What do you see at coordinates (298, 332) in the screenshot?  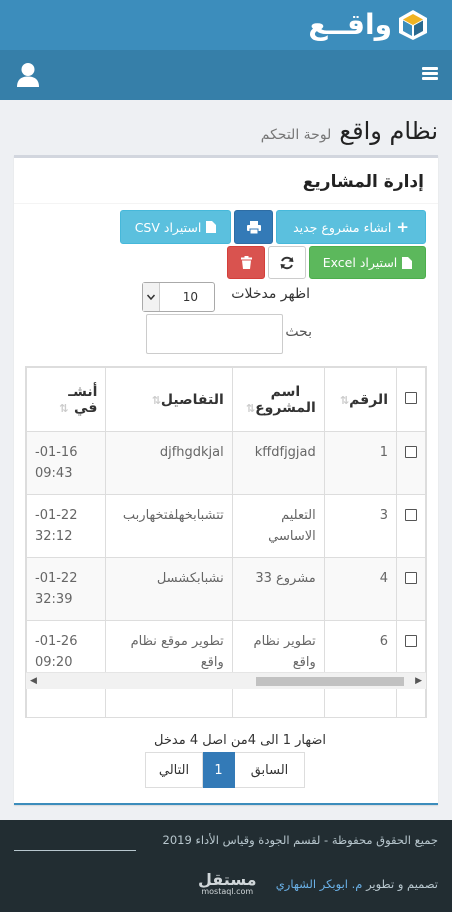 I see `search-label: بحث` at bounding box center [298, 332].